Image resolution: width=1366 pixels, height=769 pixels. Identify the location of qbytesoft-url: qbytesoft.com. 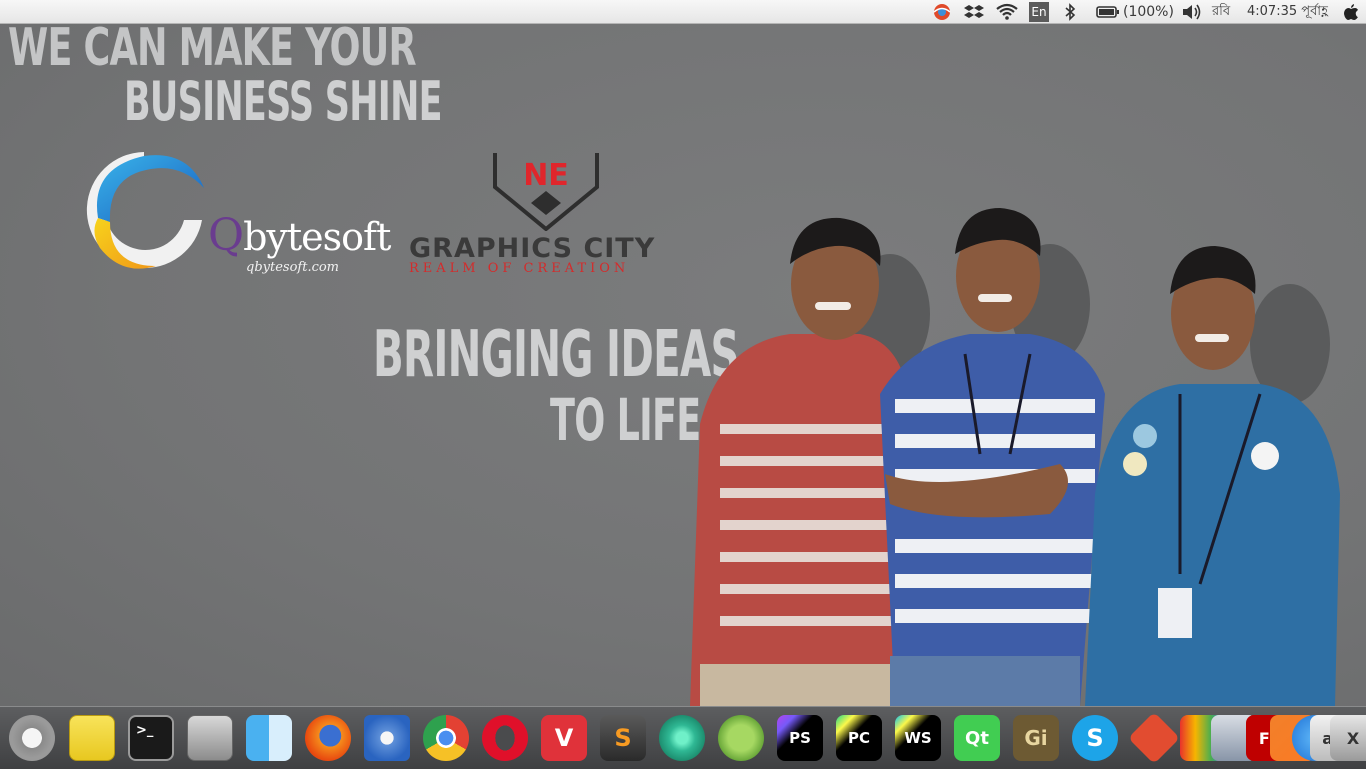
(293, 267).